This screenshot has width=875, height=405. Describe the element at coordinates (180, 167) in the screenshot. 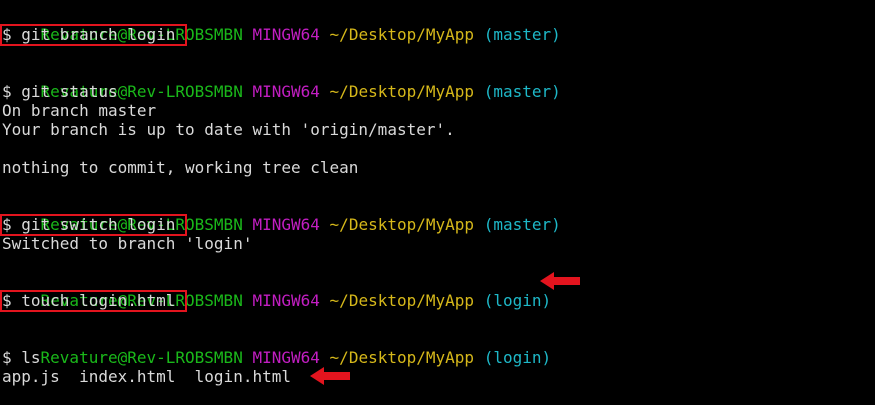

I see `output-line: nothing to commit, working tree clean` at that location.